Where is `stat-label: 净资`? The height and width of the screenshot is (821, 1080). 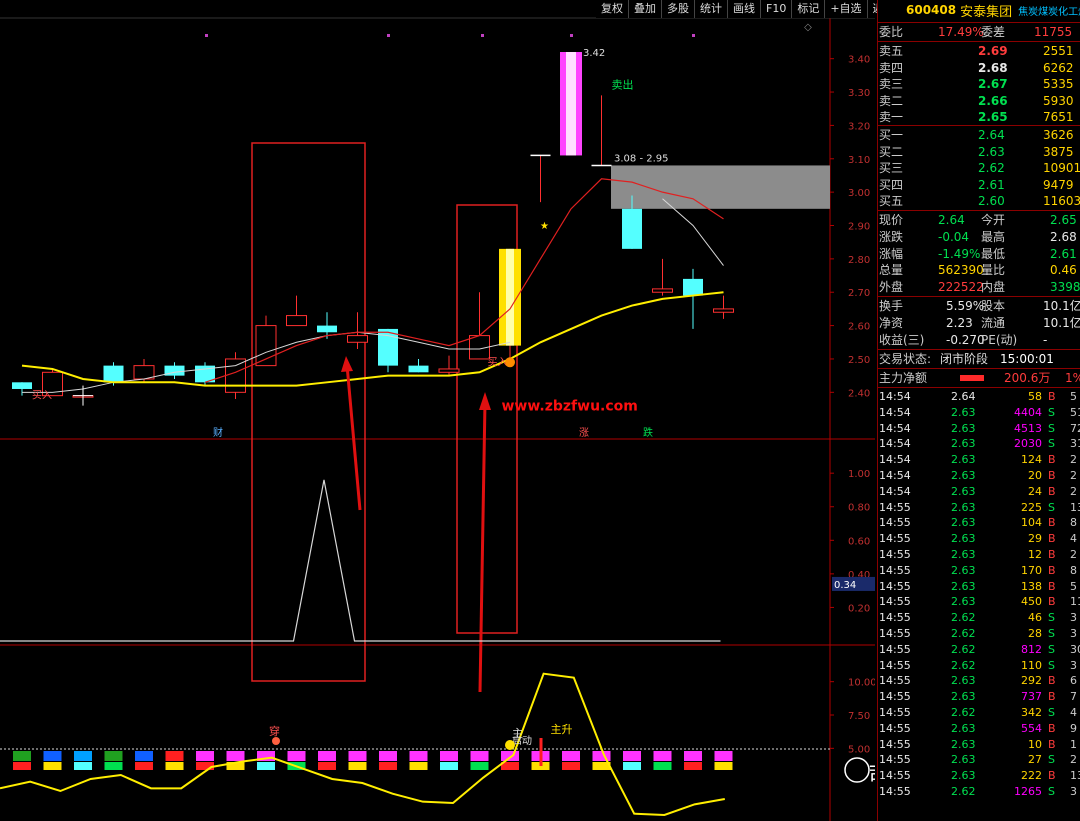
stat-label: 净资 is located at coordinates (891, 322).